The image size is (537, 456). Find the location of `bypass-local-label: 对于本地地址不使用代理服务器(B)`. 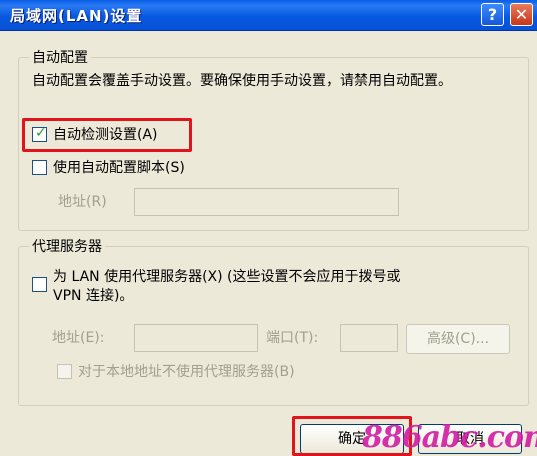

bypass-local-label: 对于本地地址不使用代理服务器(B) is located at coordinates (186, 372).